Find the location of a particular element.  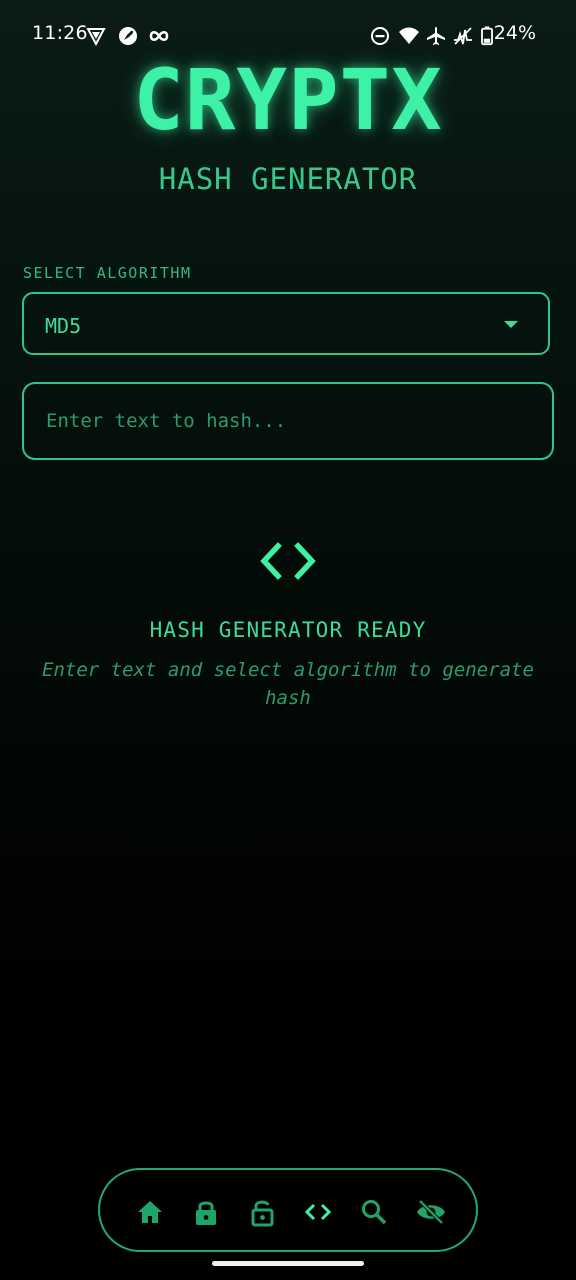

page-subtitle: HASH GENERATOR is located at coordinates (288, 179).